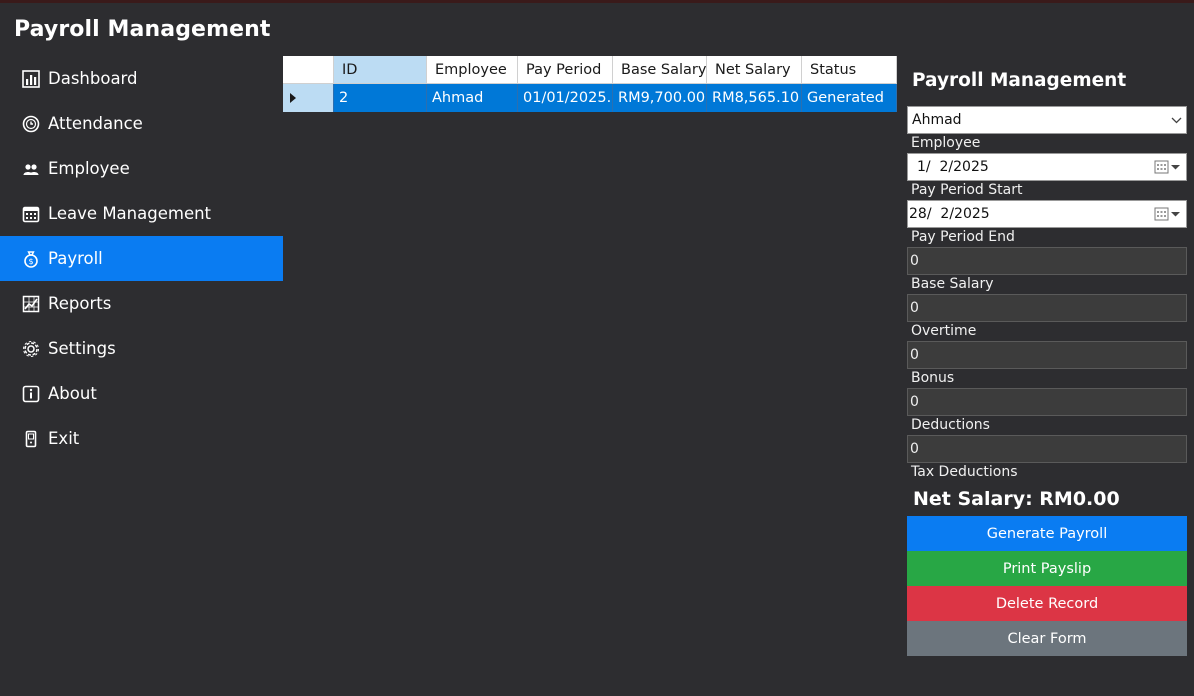 The width and height of the screenshot is (1194, 696). What do you see at coordinates (141, 303) in the screenshot?
I see `sidebar-item-reports: Reports` at bounding box center [141, 303].